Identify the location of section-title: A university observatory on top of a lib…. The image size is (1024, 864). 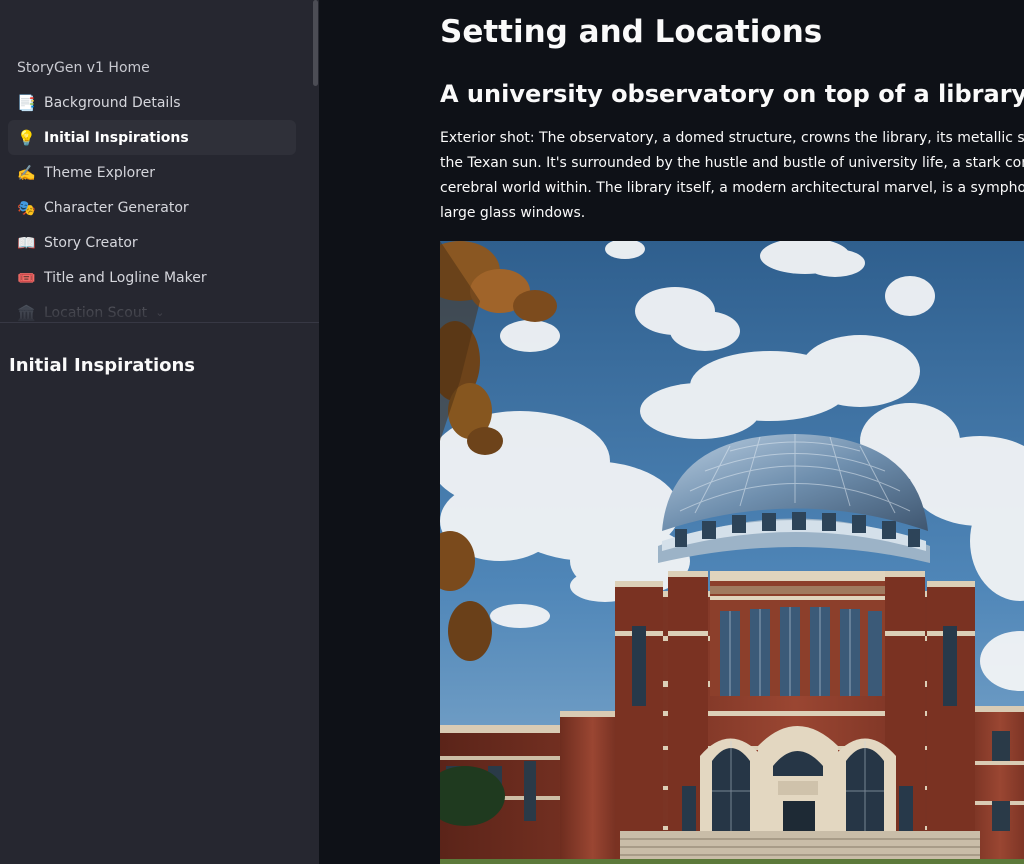
(732, 94).